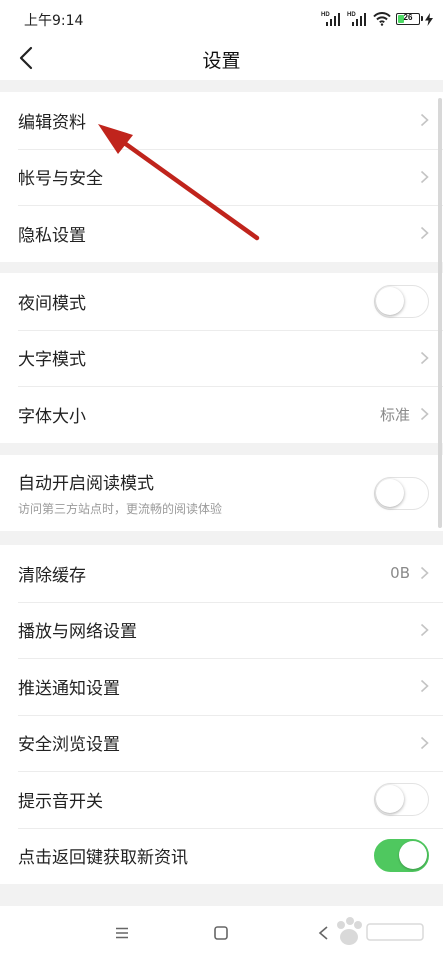 The height and width of the screenshot is (960, 443). What do you see at coordinates (380, 931) in the screenshot?
I see `baidu-paw-logo` at bounding box center [380, 931].